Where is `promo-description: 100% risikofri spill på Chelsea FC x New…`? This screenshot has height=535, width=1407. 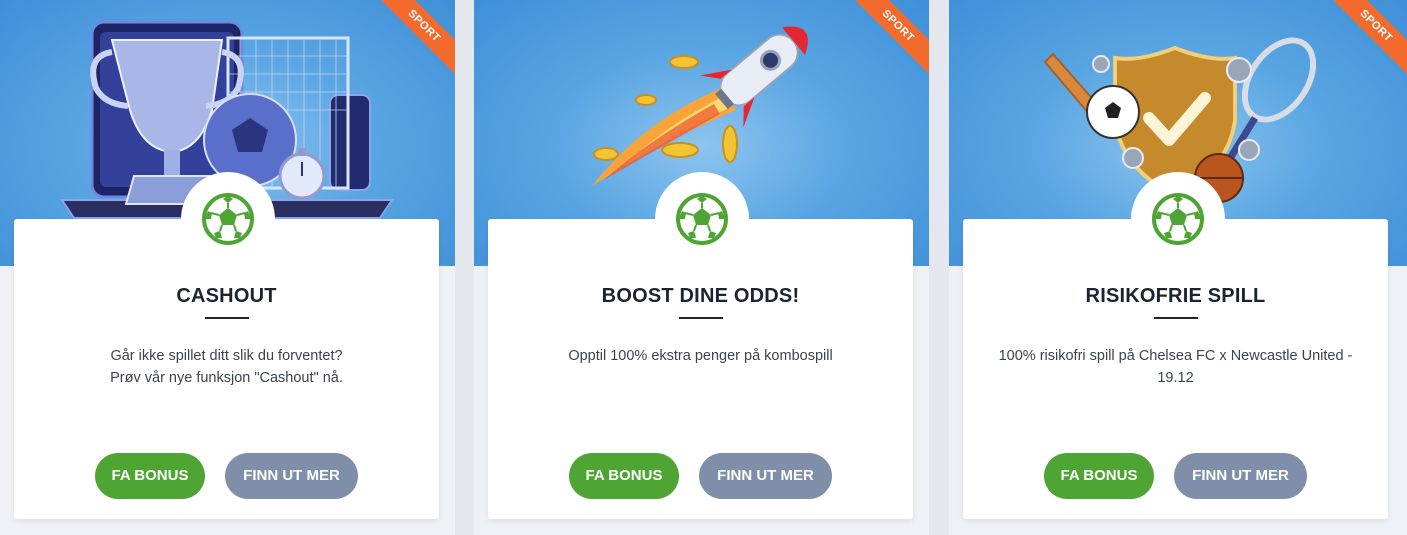 promo-description: 100% risikofri spill på Chelsea FC x New… is located at coordinates (1175, 367).